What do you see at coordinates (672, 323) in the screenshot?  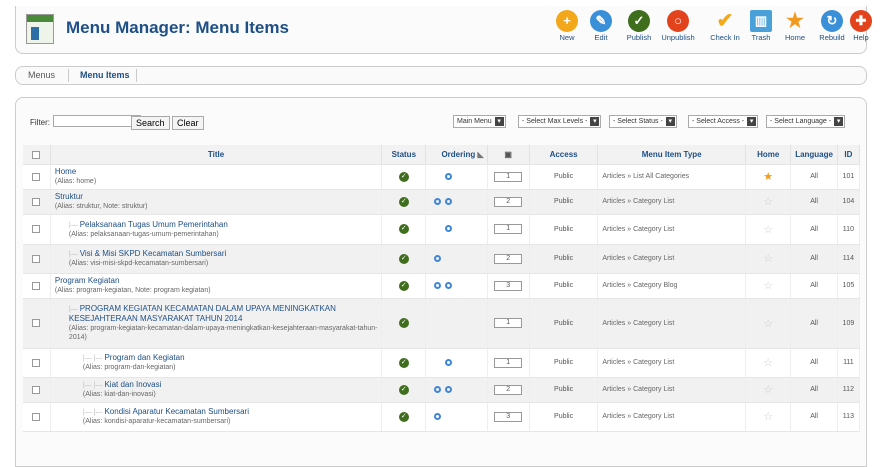 I see `type-cell: Articles » Category List` at bounding box center [672, 323].